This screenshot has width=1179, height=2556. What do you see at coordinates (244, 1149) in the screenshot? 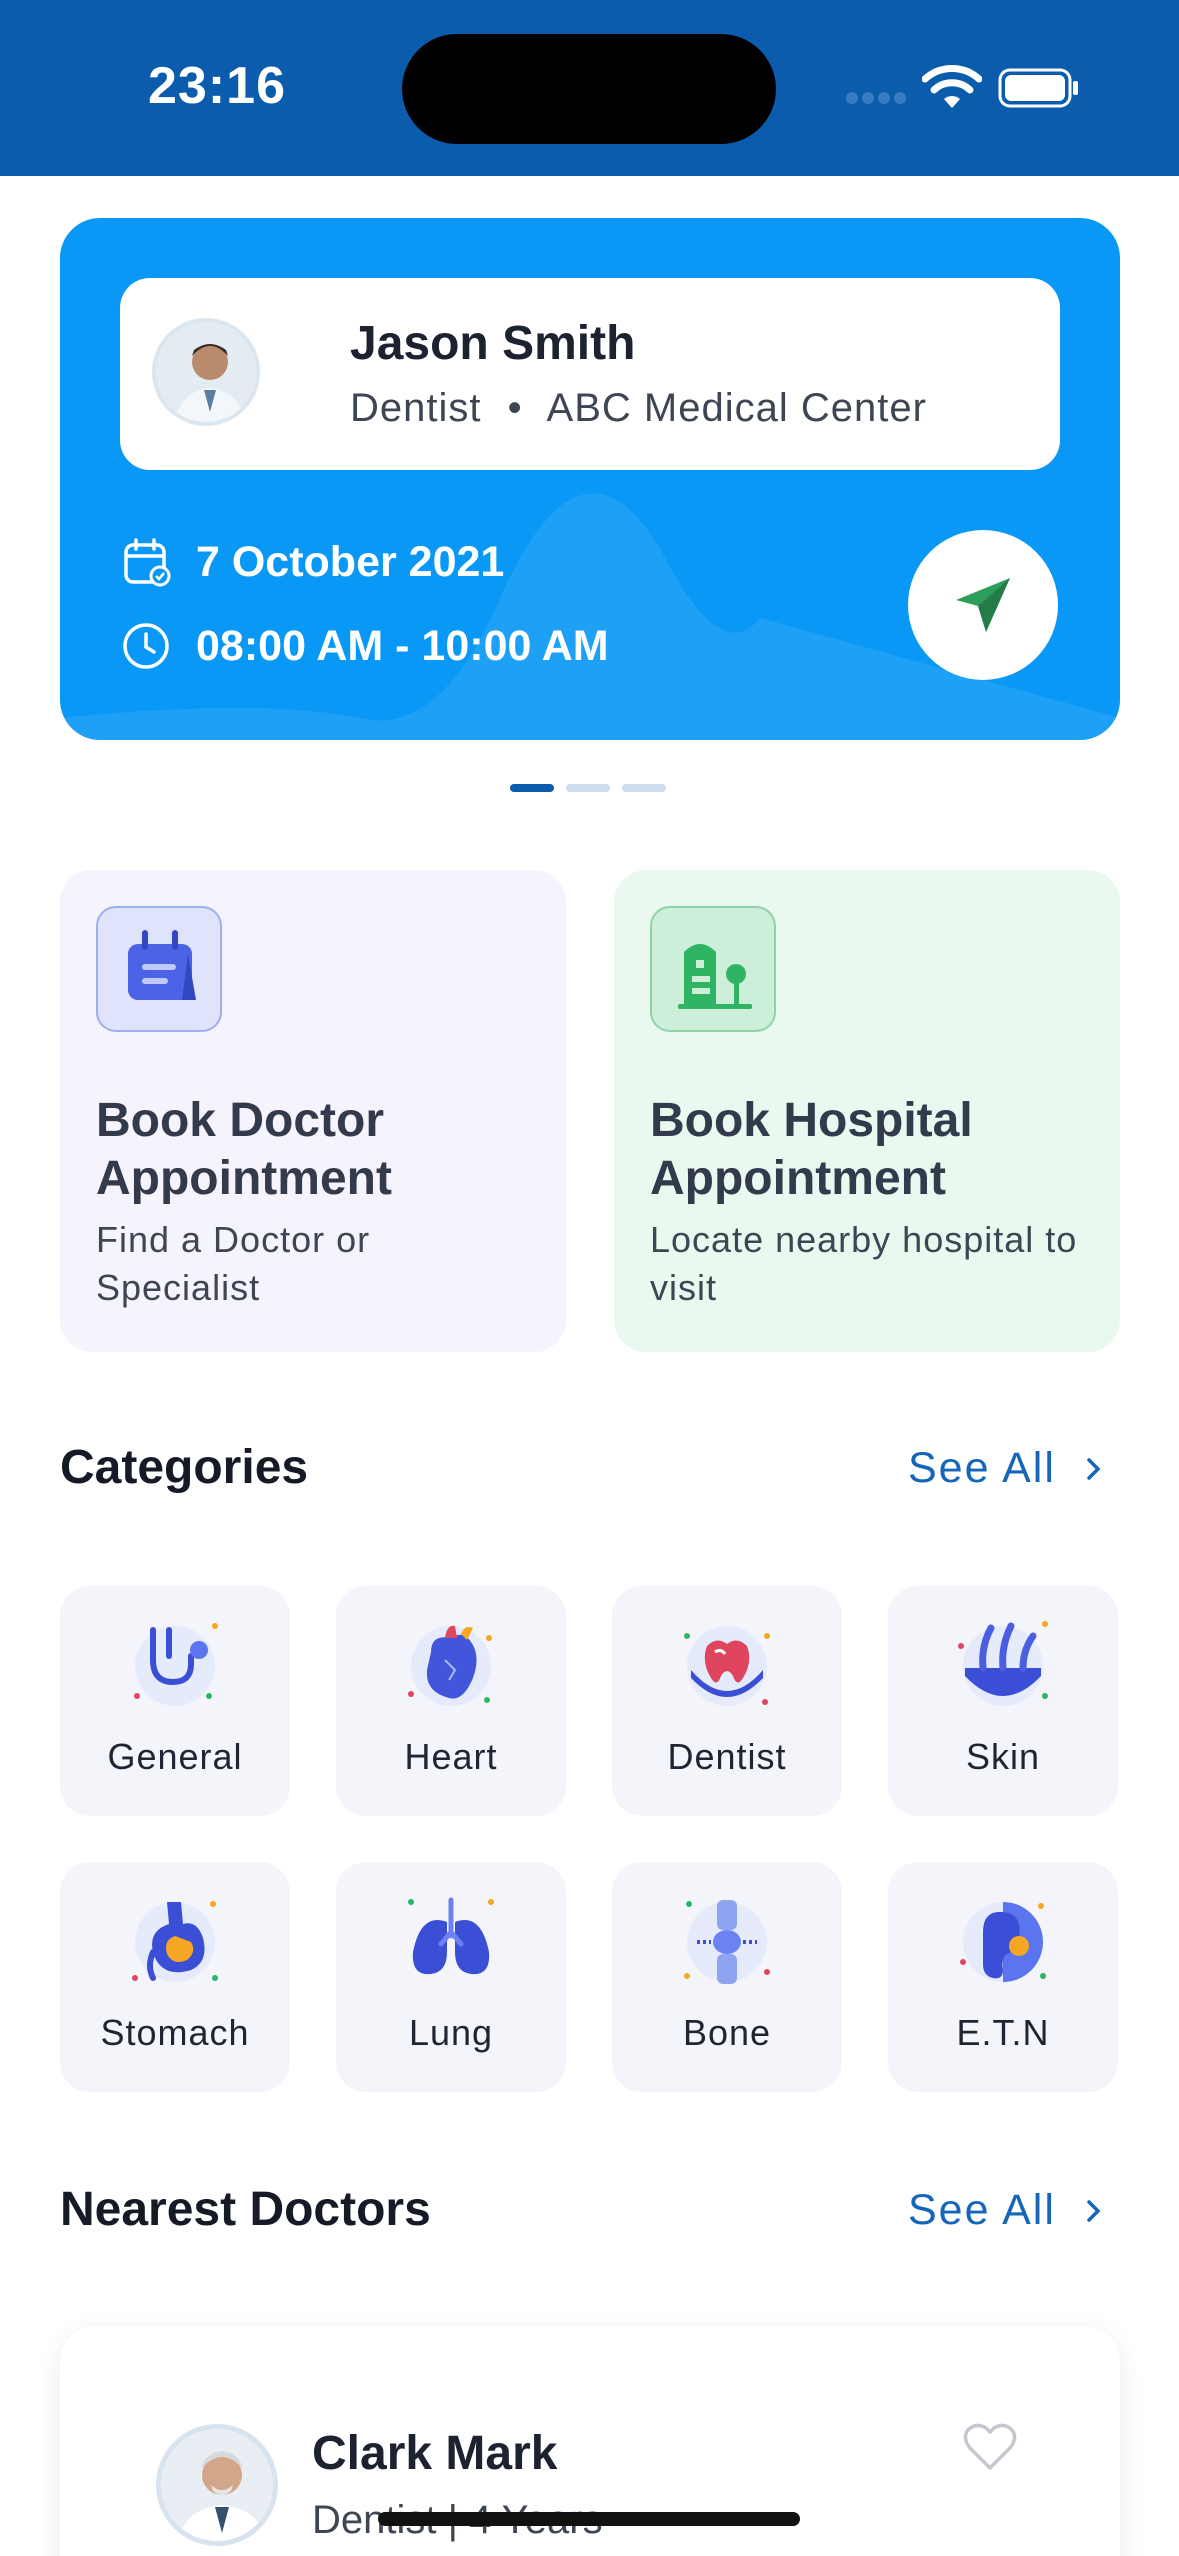
I see `book-doctor-title: Book Doctor Appointment` at bounding box center [244, 1149].